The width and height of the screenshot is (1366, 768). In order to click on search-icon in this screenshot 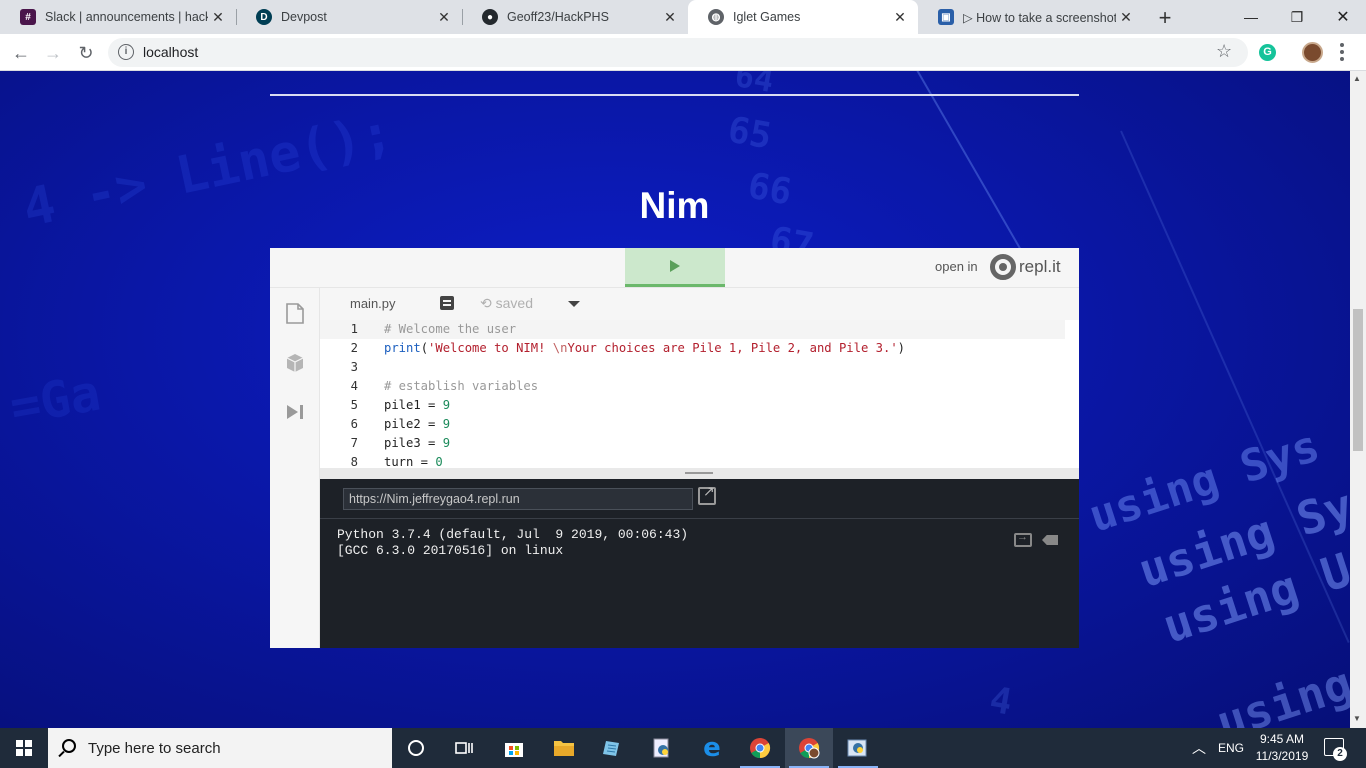, I will do `click(69, 746)`.